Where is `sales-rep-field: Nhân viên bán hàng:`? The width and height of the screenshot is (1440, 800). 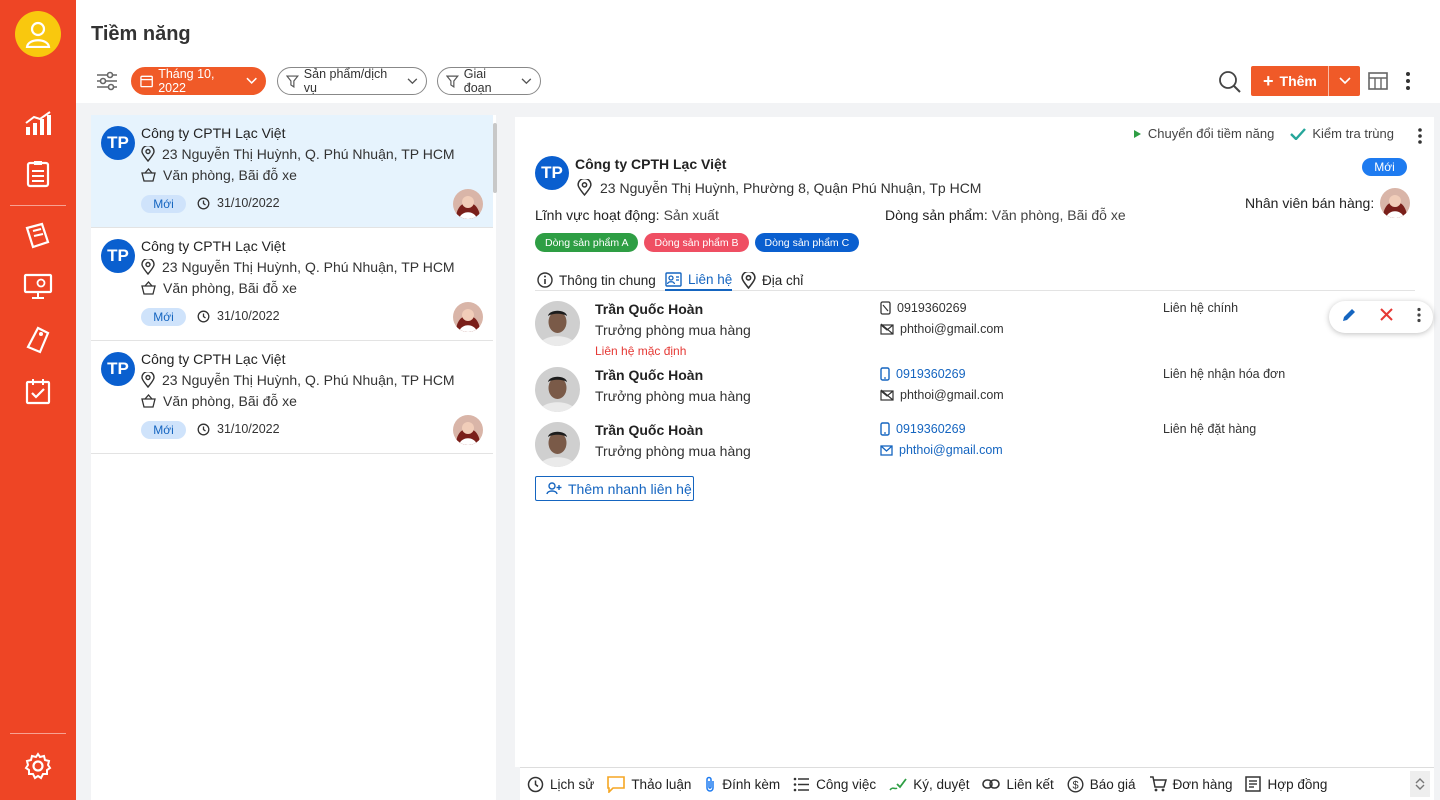 sales-rep-field: Nhân viên bán hàng: is located at coordinates (1328, 203).